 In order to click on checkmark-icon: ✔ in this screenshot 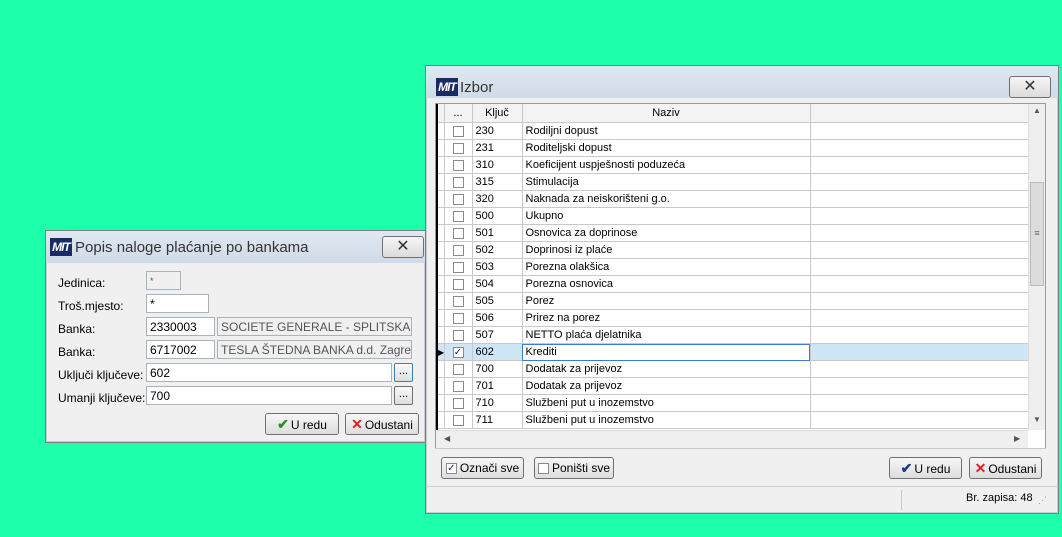, I will do `click(283, 424)`.